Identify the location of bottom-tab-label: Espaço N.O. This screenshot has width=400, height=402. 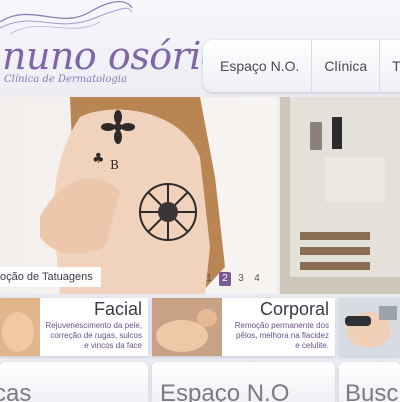
(225, 391).